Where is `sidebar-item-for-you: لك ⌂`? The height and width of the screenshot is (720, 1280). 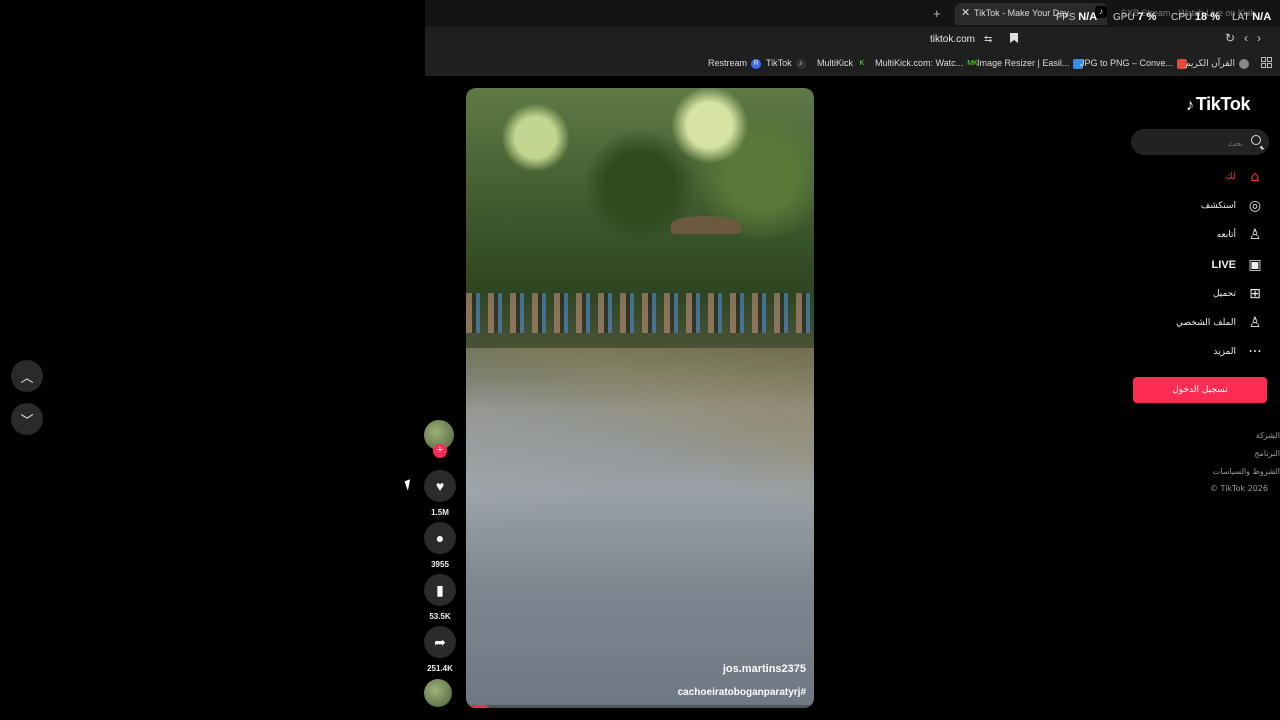
sidebar-item-for-you: لك ⌂ is located at coordinates (1245, 177).